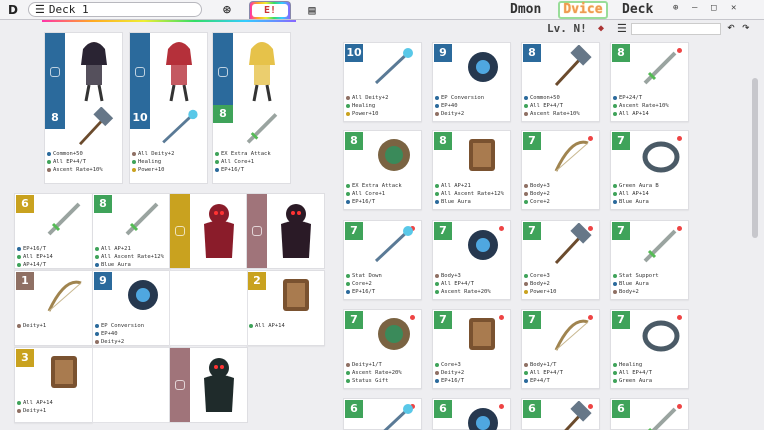 The height and width of the screenshot is (430, 764). What do you see at coordinates (583, 10) in the screenshot?
I see `tab-dvice: Dvice` at bounding box center [583, 10].